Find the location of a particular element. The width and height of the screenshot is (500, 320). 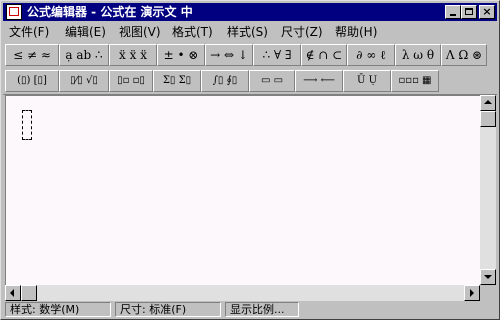

minimize-icon is located at coordinates (453, 15).